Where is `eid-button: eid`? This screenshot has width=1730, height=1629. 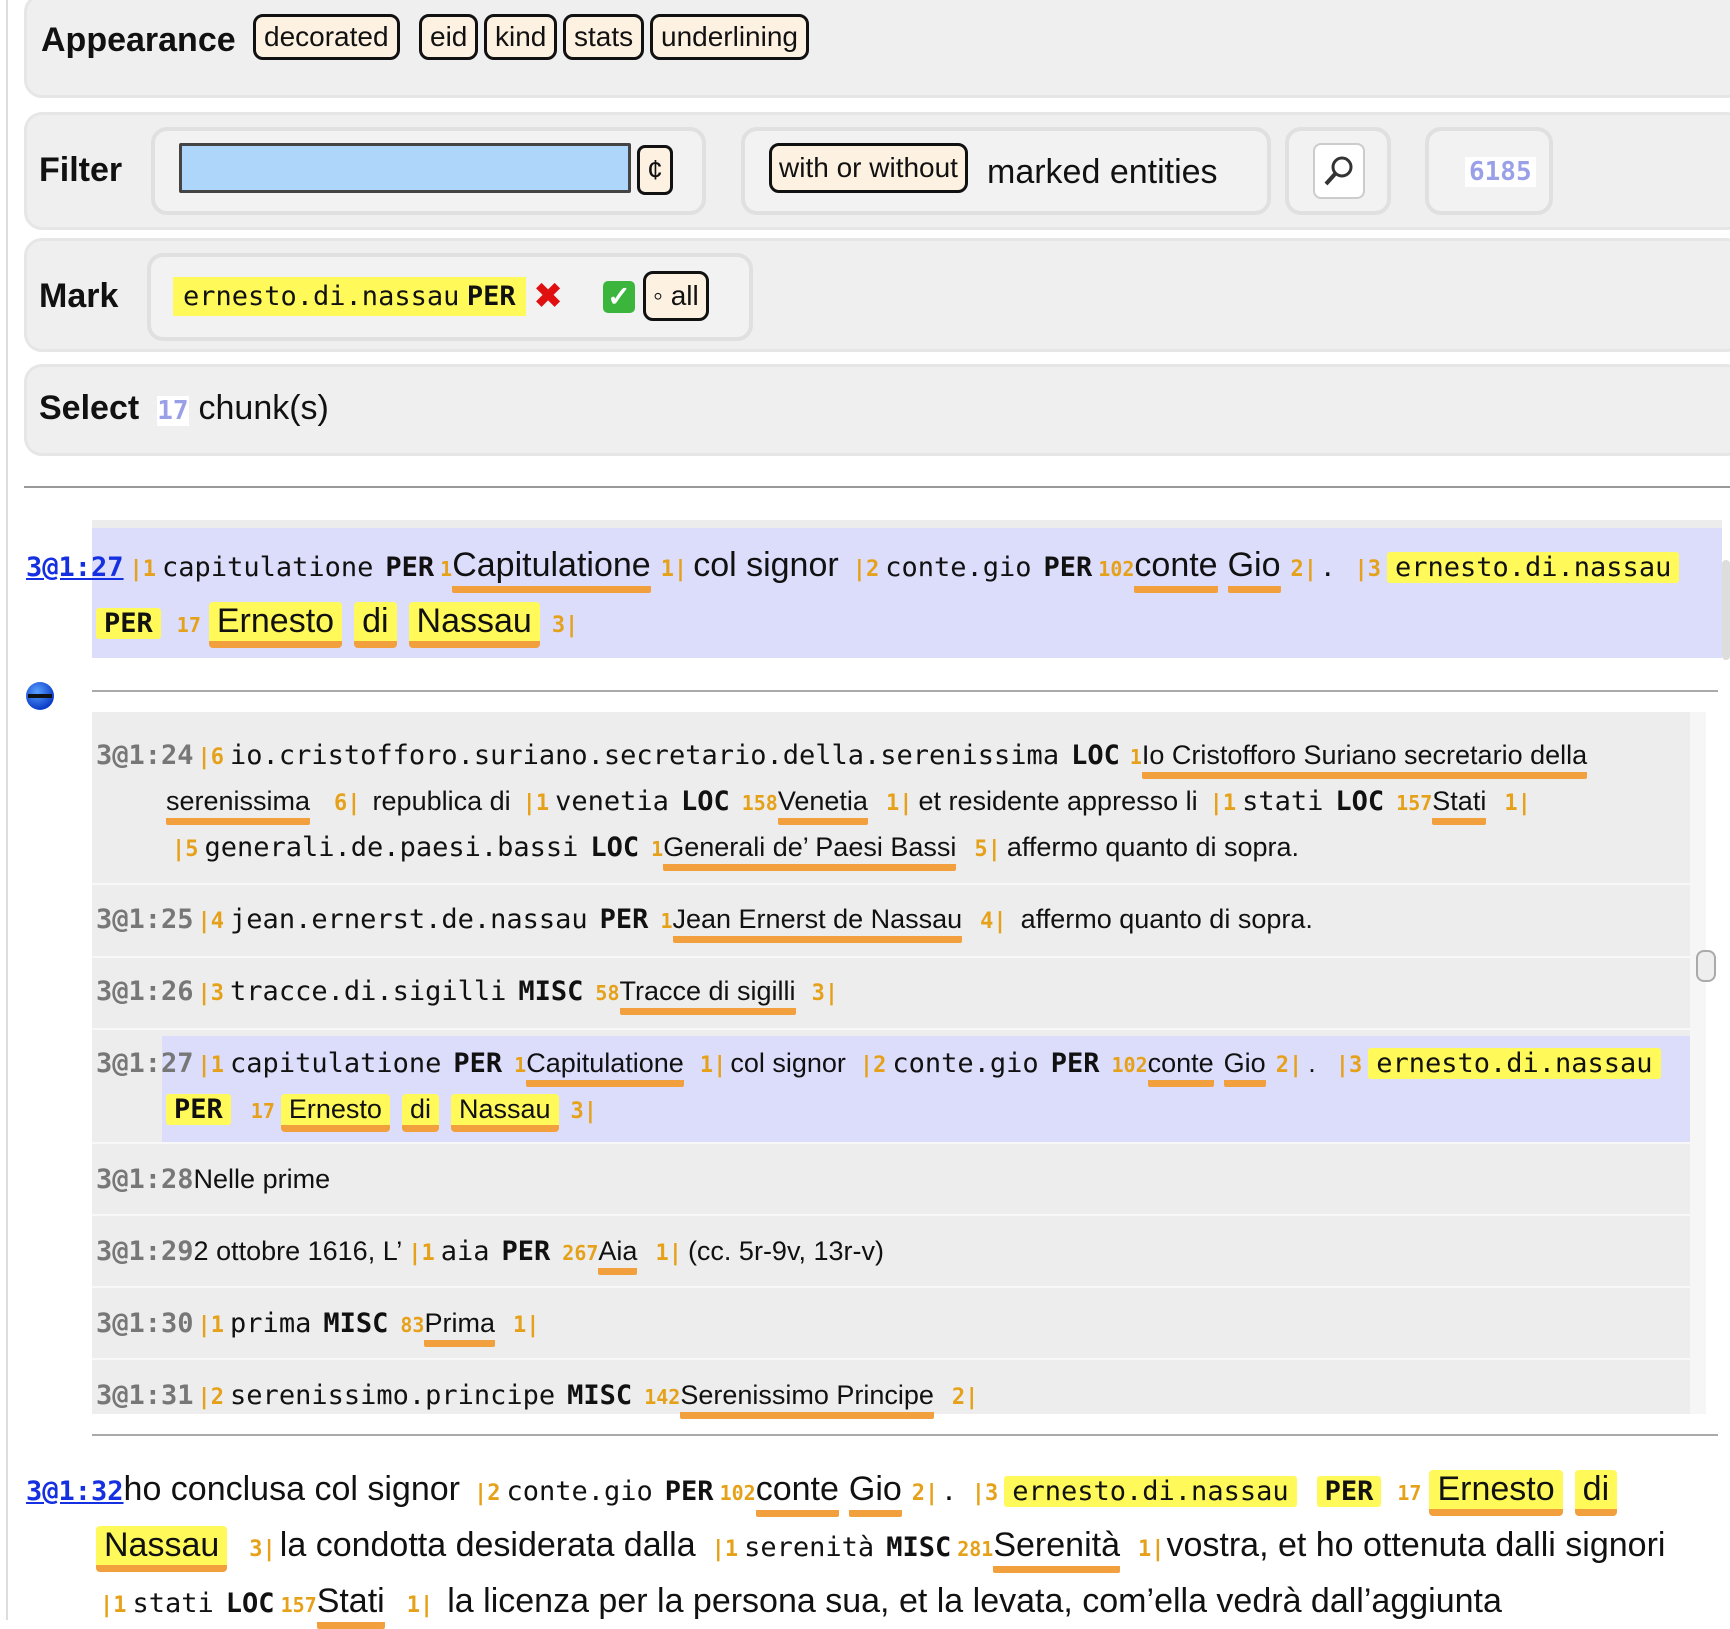
eid-button: eid is located at coordinates (449, 37).